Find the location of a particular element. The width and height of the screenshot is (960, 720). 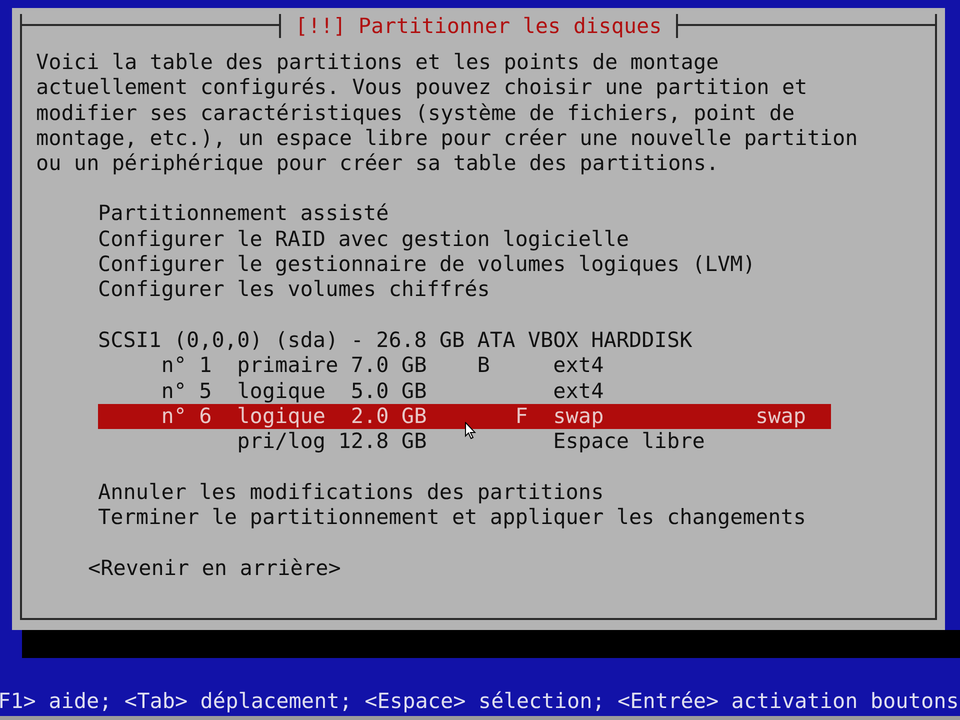

menu-item: Annuler les modifications des partitions is located at coordinates (465, 493).